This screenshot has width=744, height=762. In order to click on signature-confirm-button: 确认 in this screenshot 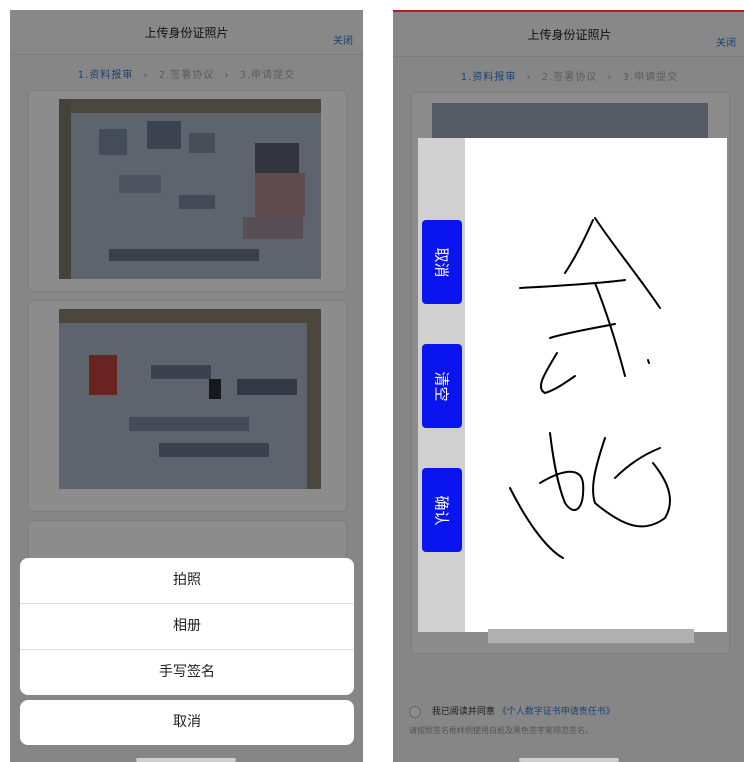, I will do `click(442, 510)`.